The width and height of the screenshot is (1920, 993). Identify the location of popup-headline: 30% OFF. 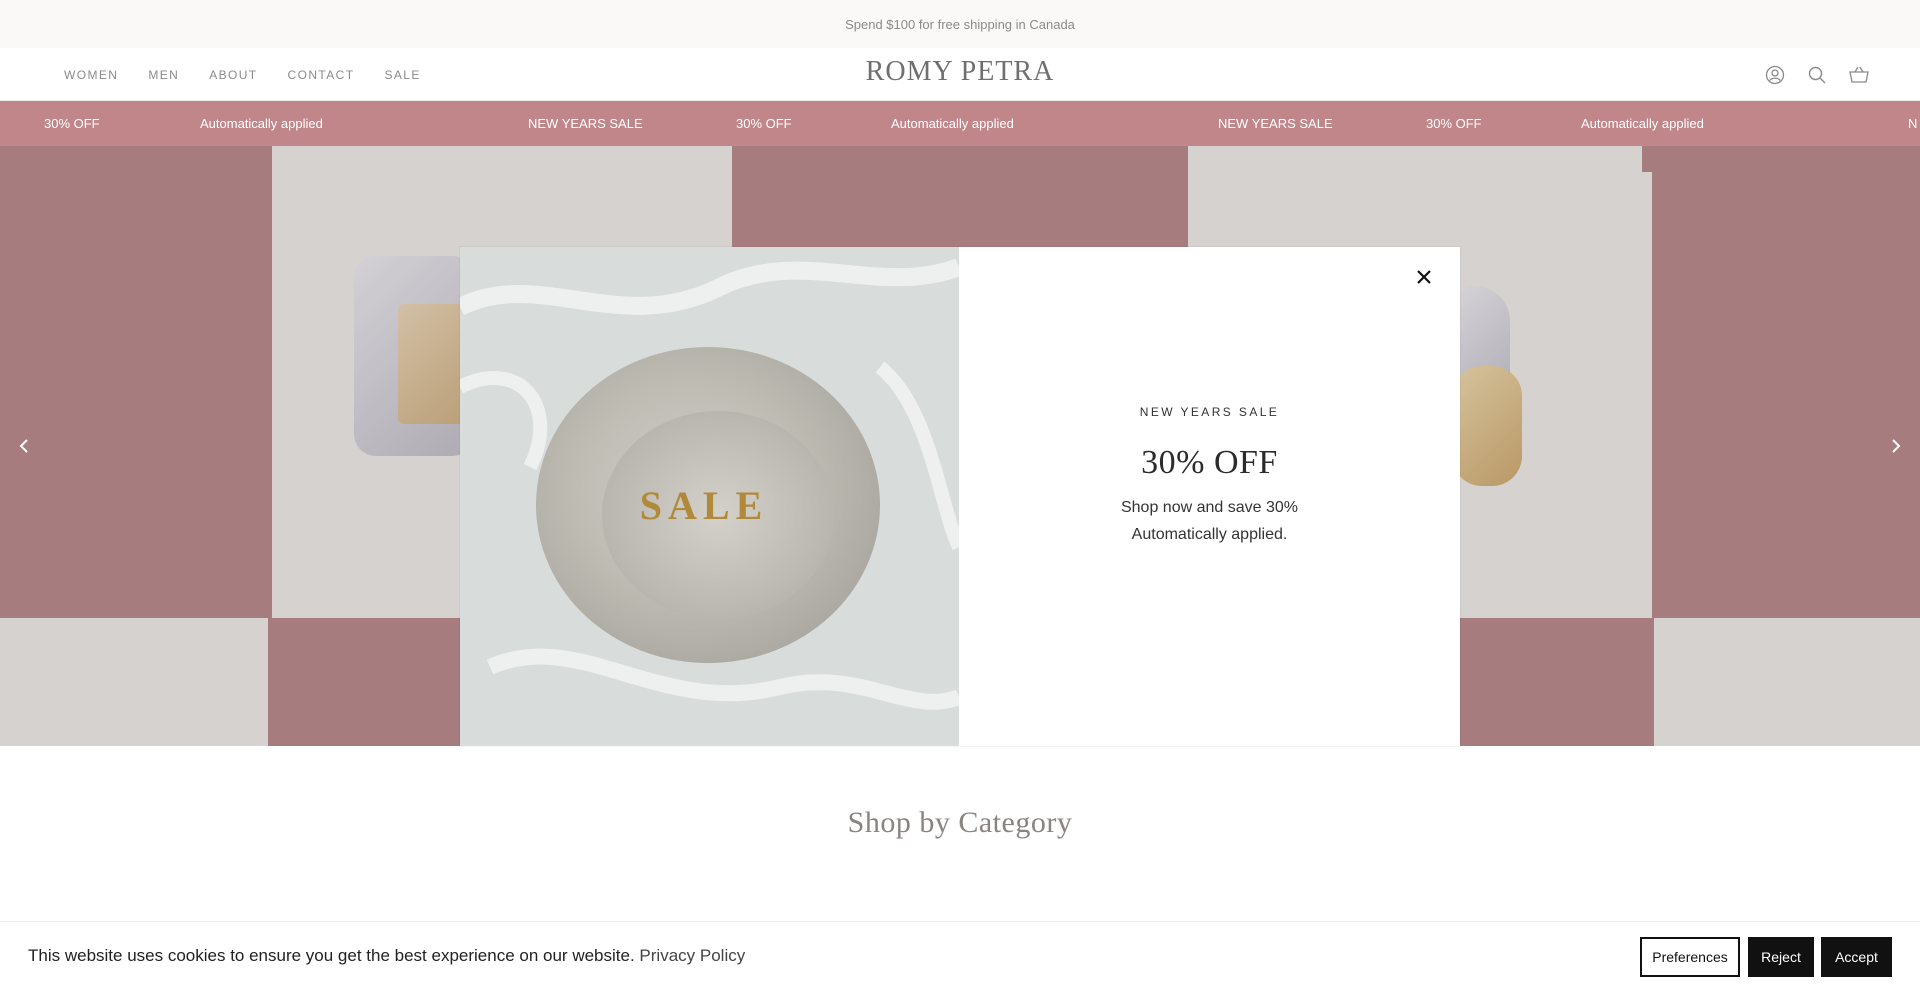
(1209, 462).